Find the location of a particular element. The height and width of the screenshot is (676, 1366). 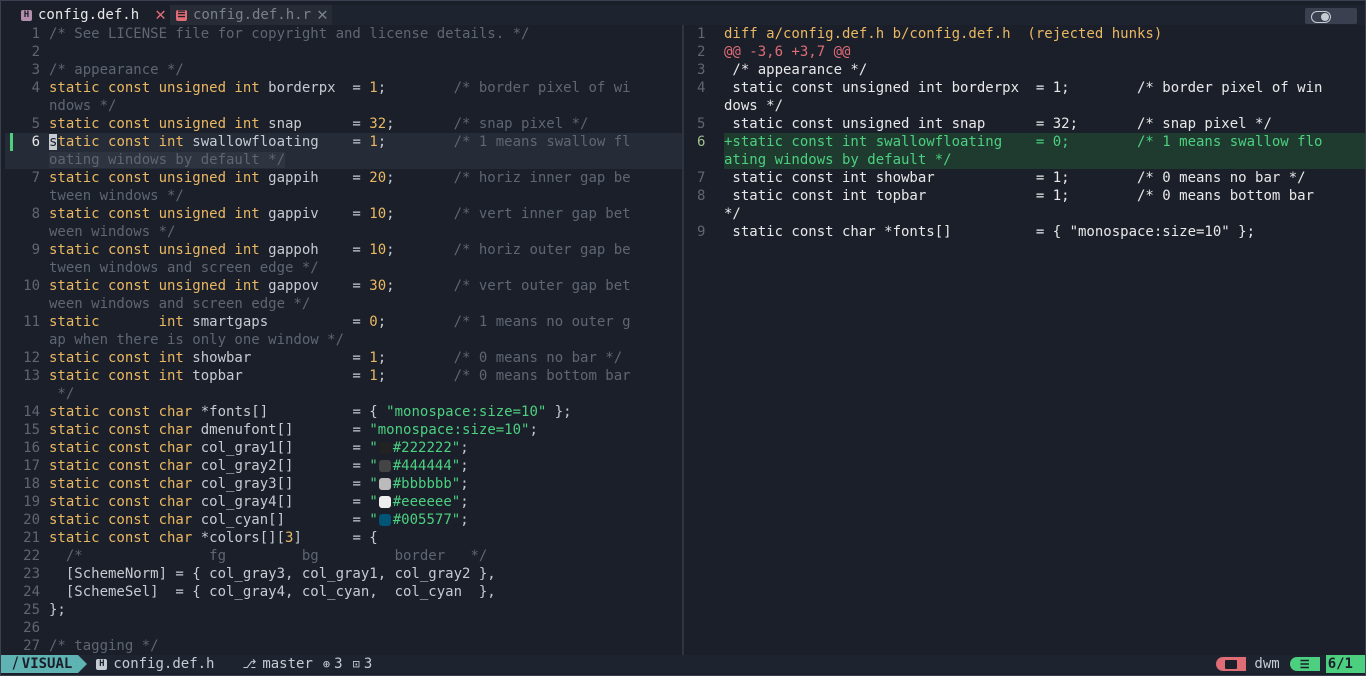

git-modified: ⊡ 3 is located at coordinates (363, 664).